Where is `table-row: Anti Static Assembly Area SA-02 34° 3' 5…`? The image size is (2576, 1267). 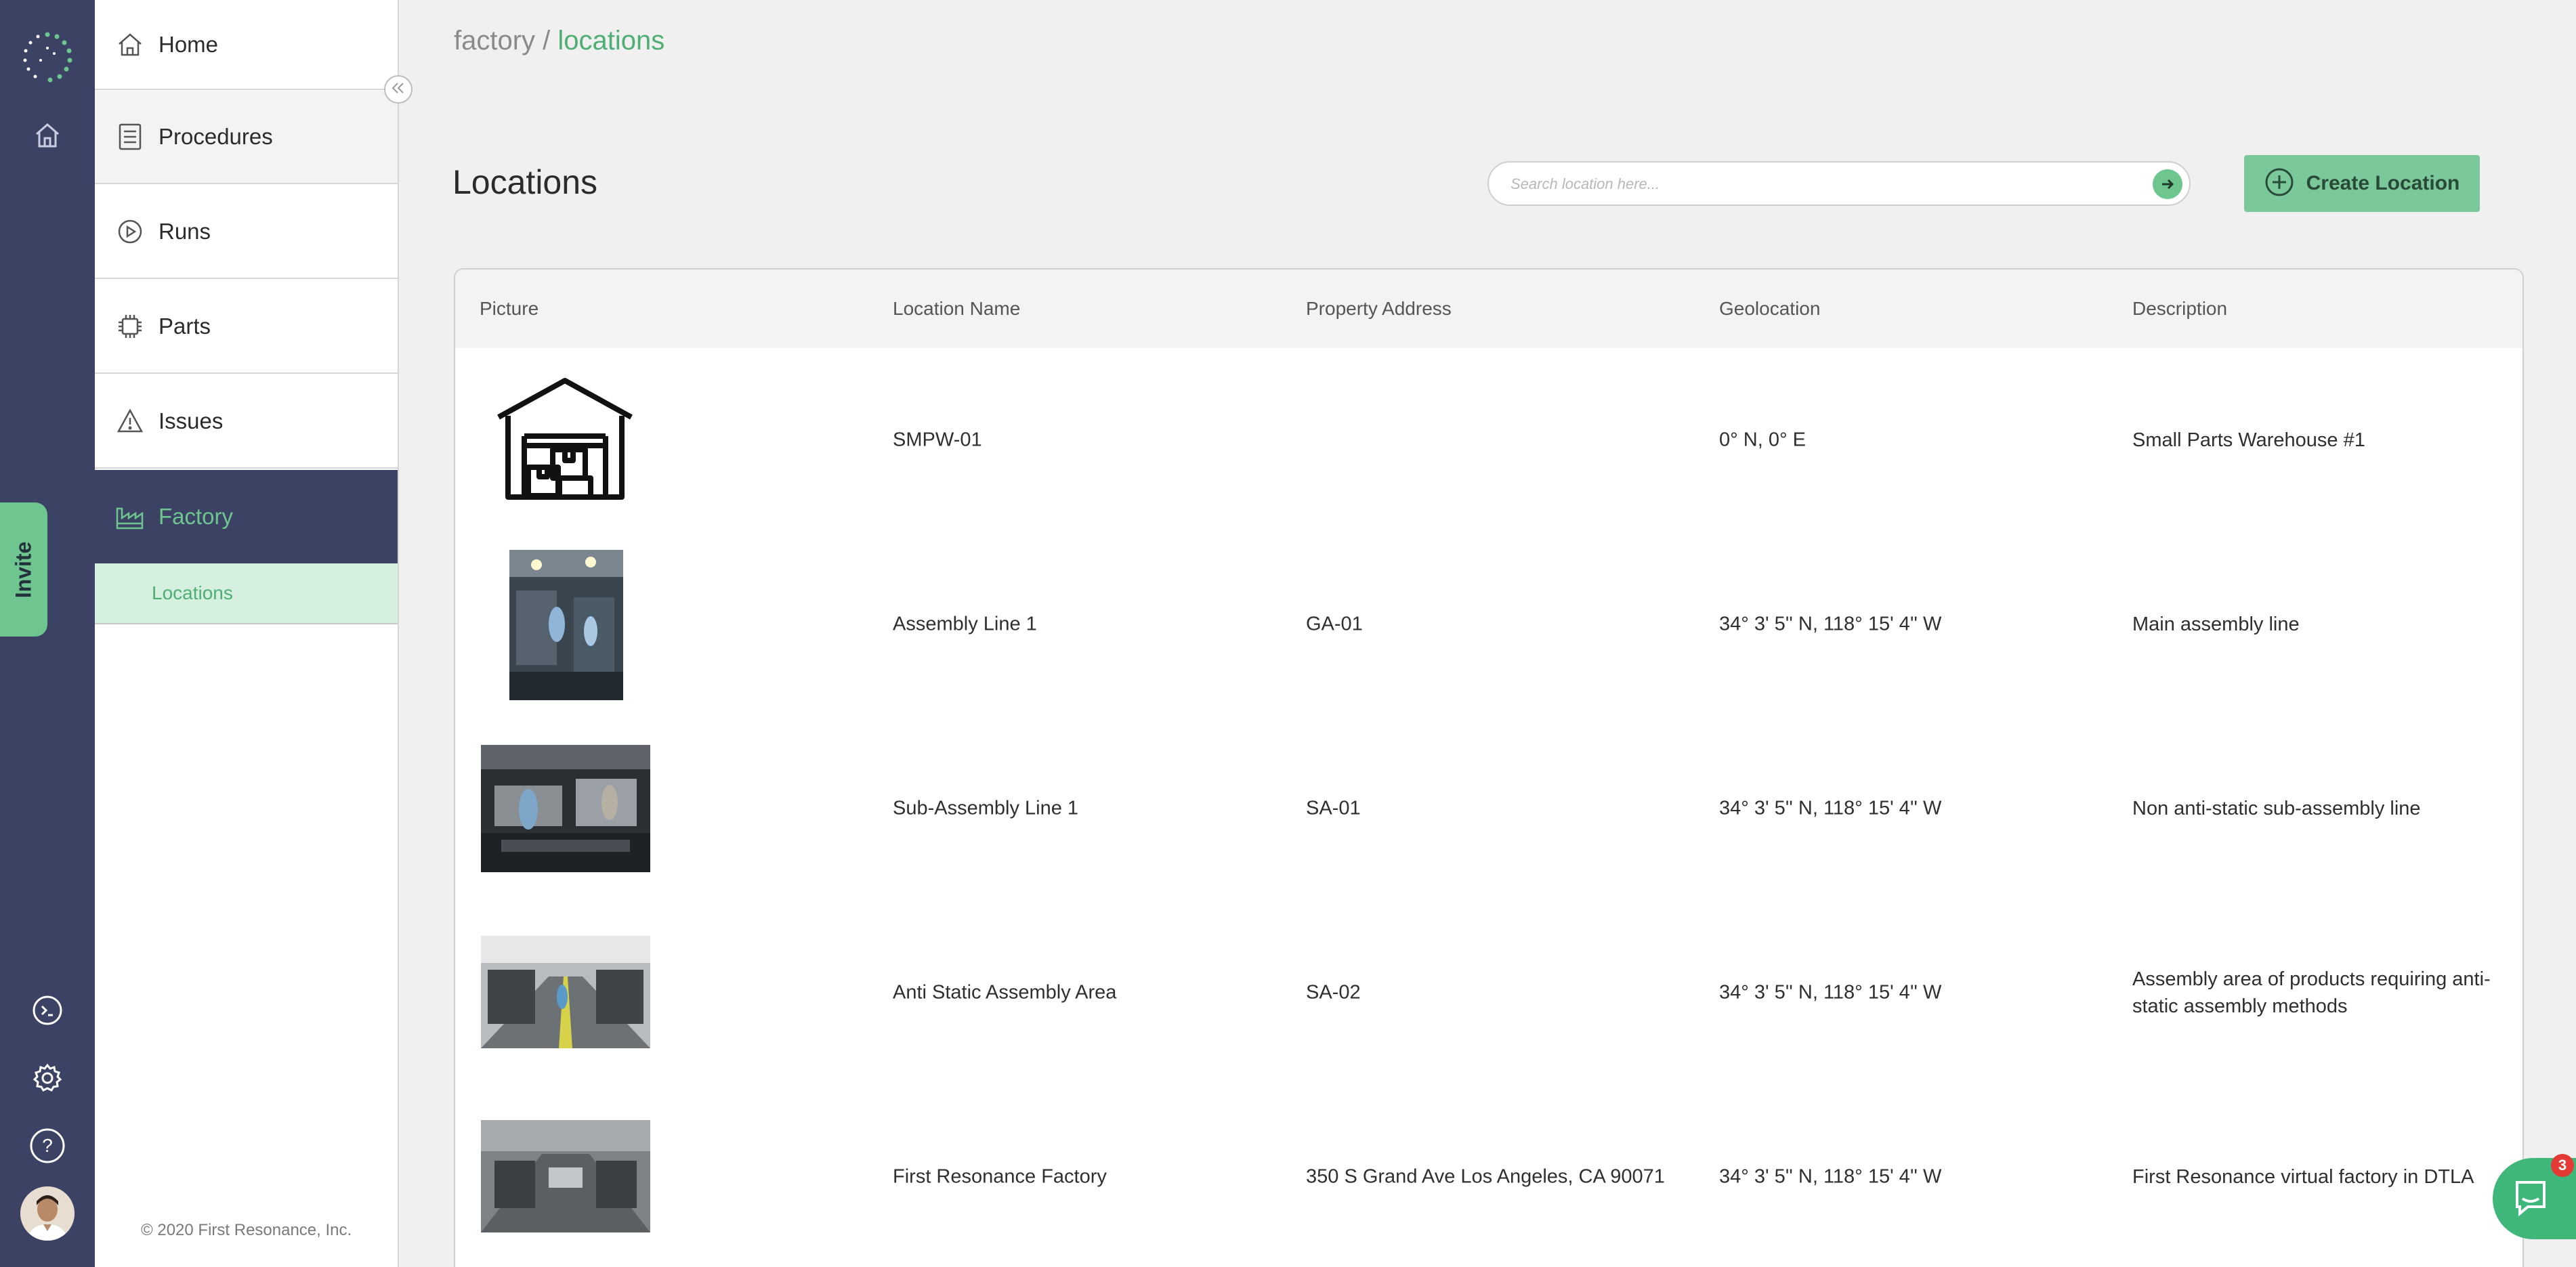
table-row: Anti Static Assembly Area SA-02 34° 3' 5… is located at coordinates (1489, 994).